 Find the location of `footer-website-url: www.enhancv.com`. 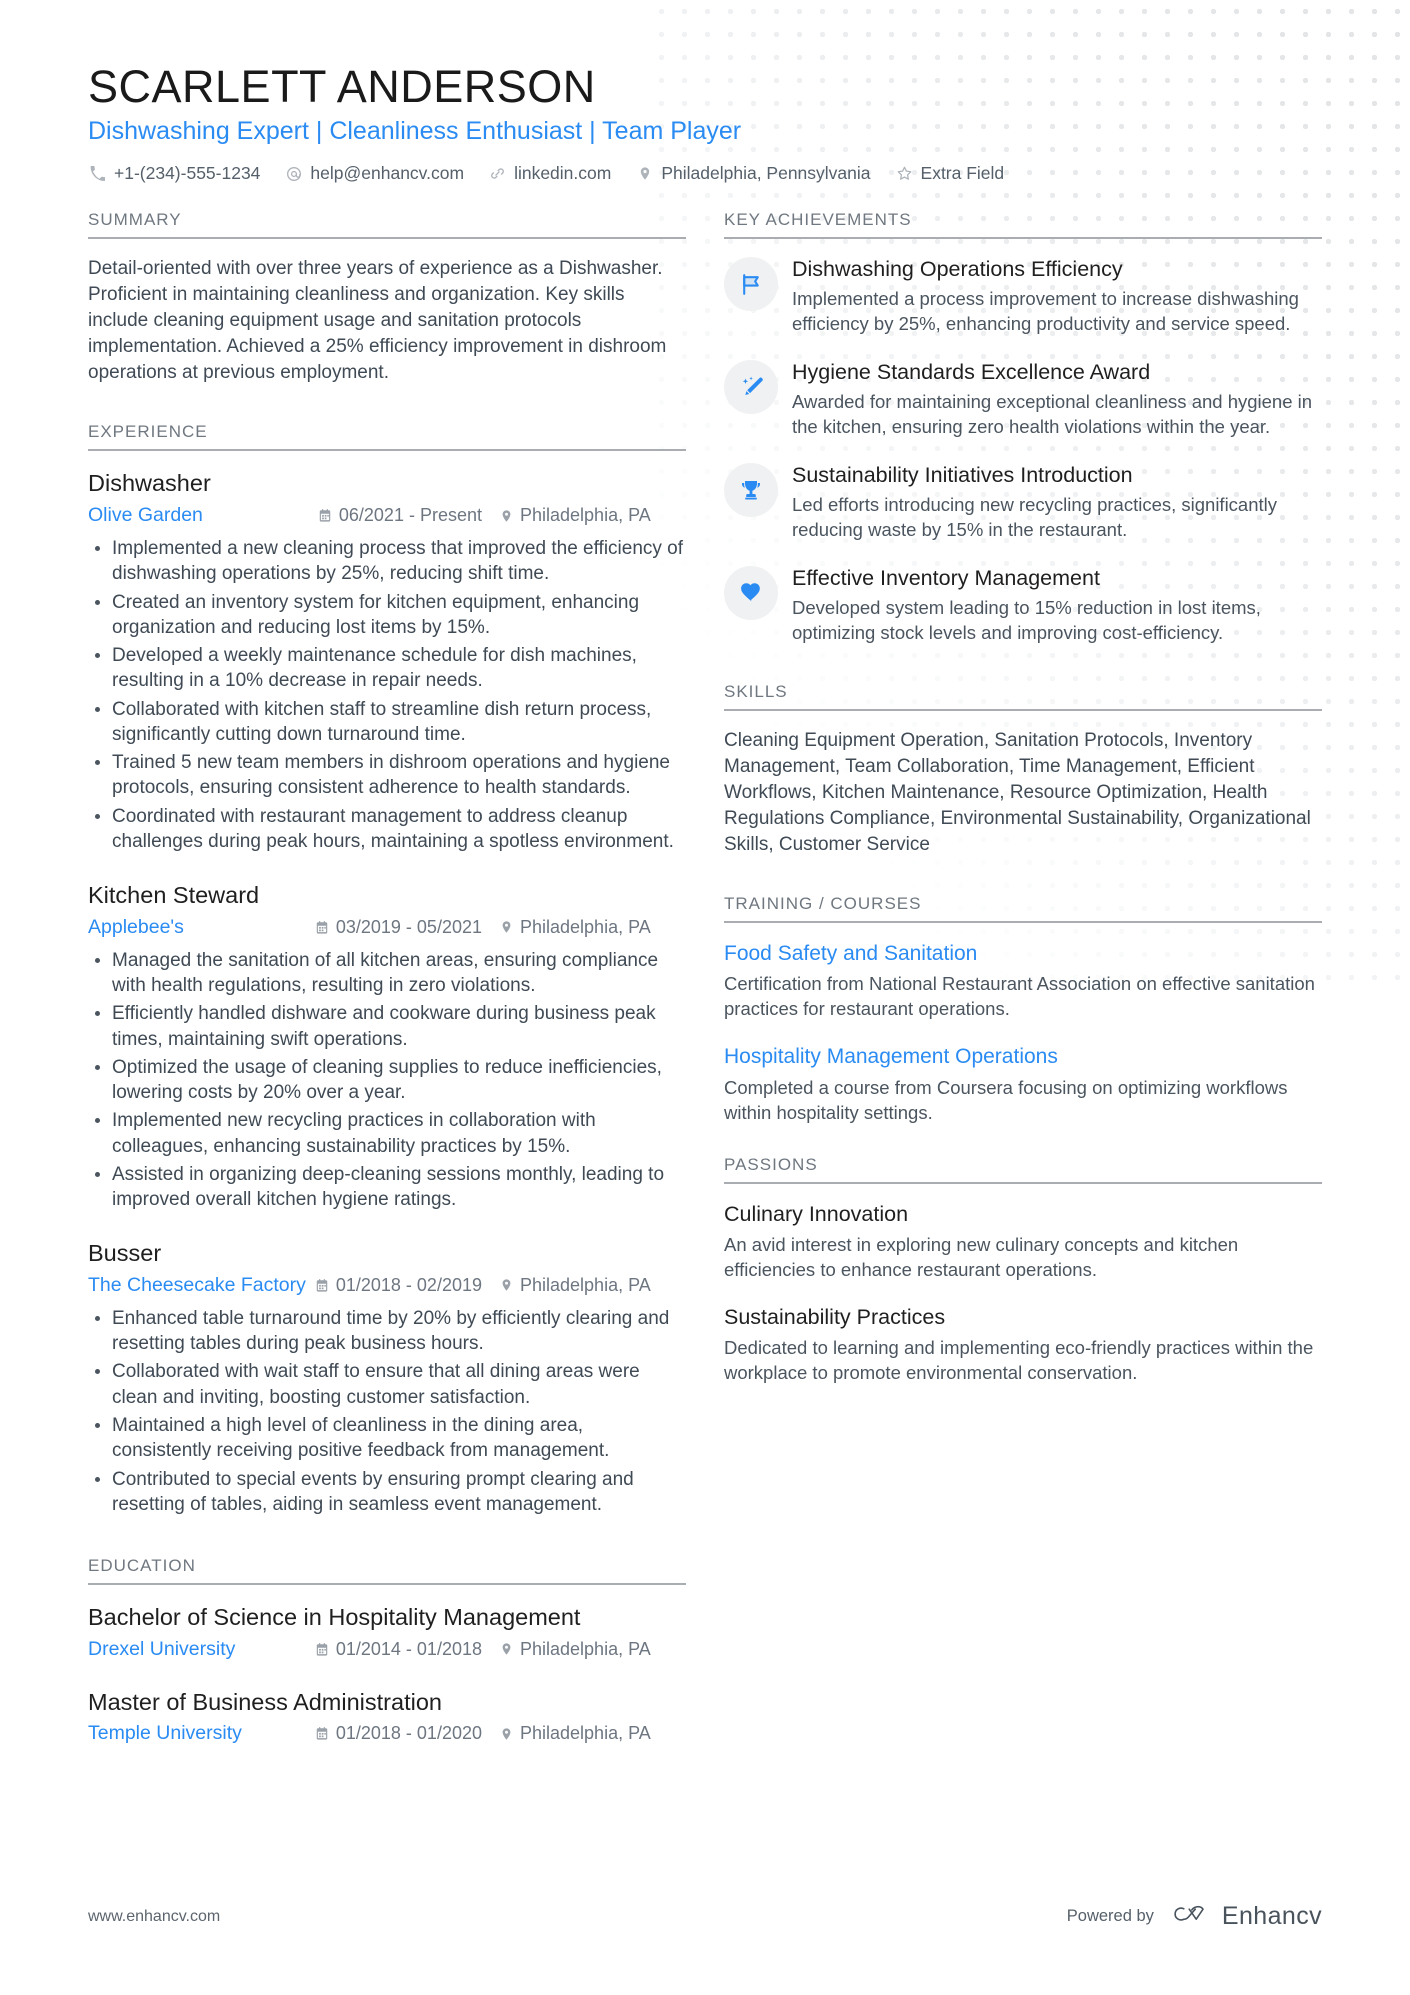

footer-website-url: www.enhancv.com is located at coordinates (154, 1917).